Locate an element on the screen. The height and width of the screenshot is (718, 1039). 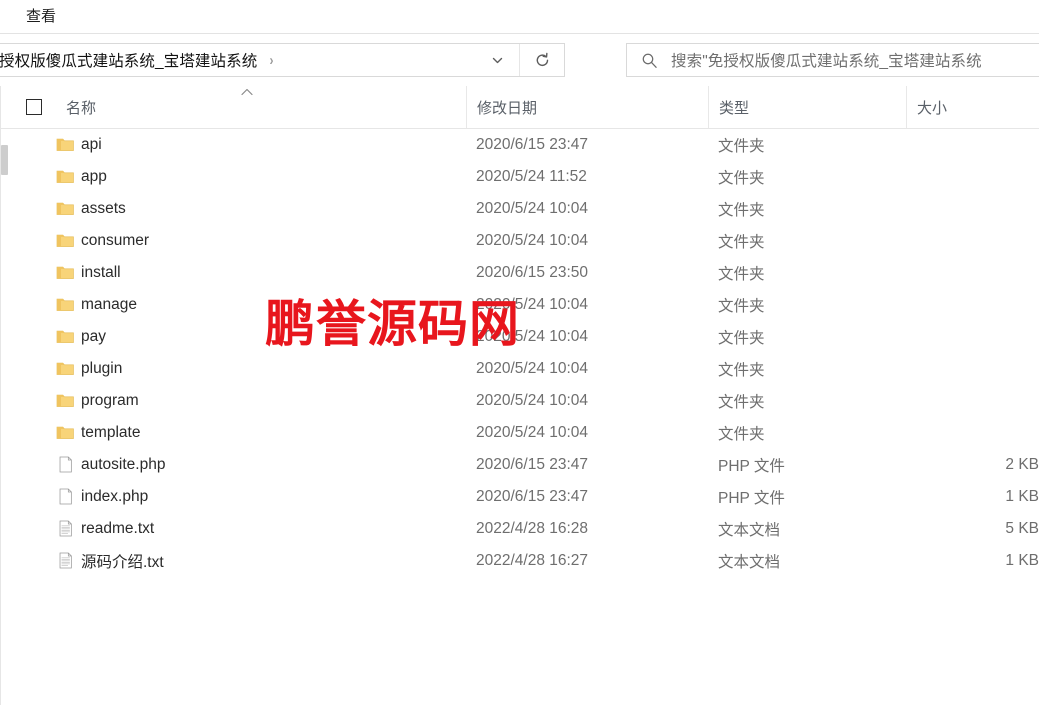
file-date-cell: 2022/4/28 16:27 is located at coordinates (532, 560).